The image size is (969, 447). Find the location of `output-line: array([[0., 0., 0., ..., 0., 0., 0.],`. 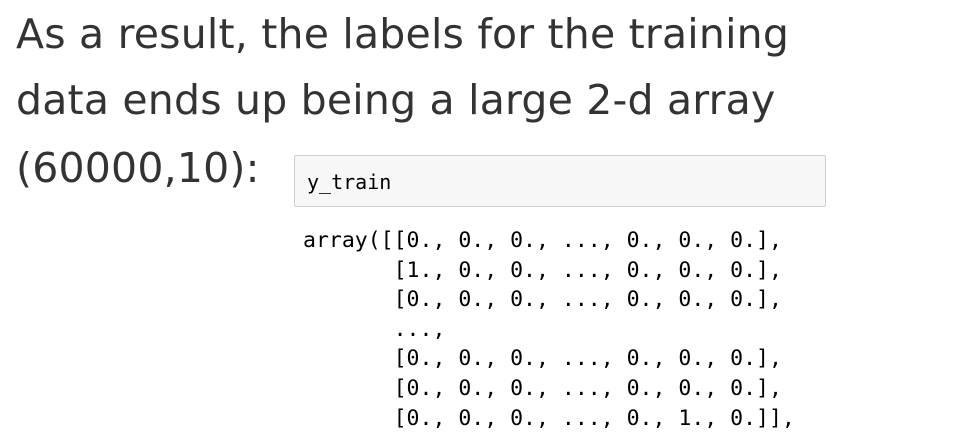

output-line: array([[0., 0., 0., ..., 0., 0., 0.], is located at coordinates (542, 240).